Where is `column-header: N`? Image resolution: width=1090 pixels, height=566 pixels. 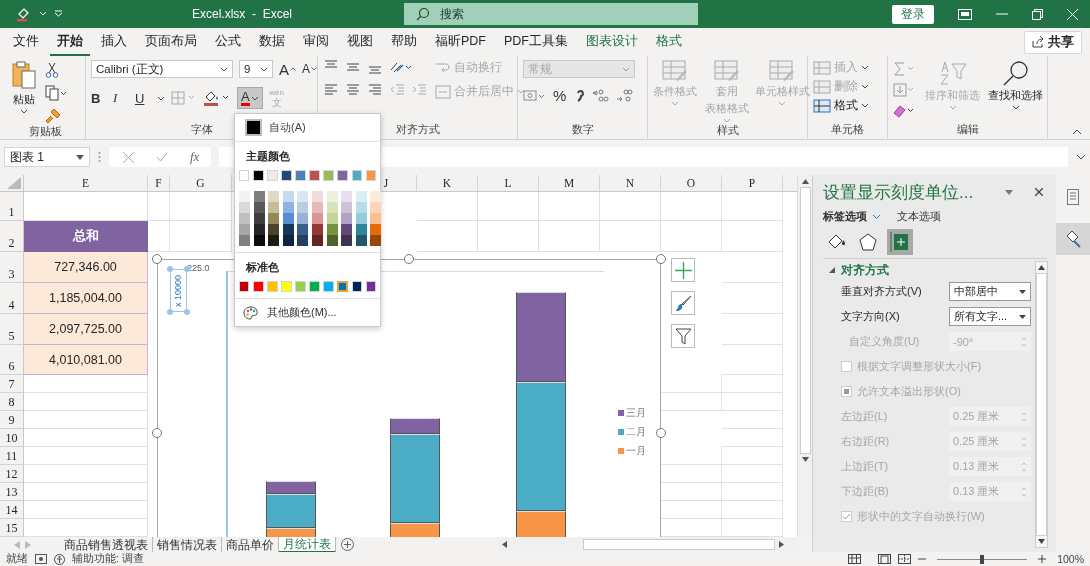
column-header: N is located at coordinates (630, 183).